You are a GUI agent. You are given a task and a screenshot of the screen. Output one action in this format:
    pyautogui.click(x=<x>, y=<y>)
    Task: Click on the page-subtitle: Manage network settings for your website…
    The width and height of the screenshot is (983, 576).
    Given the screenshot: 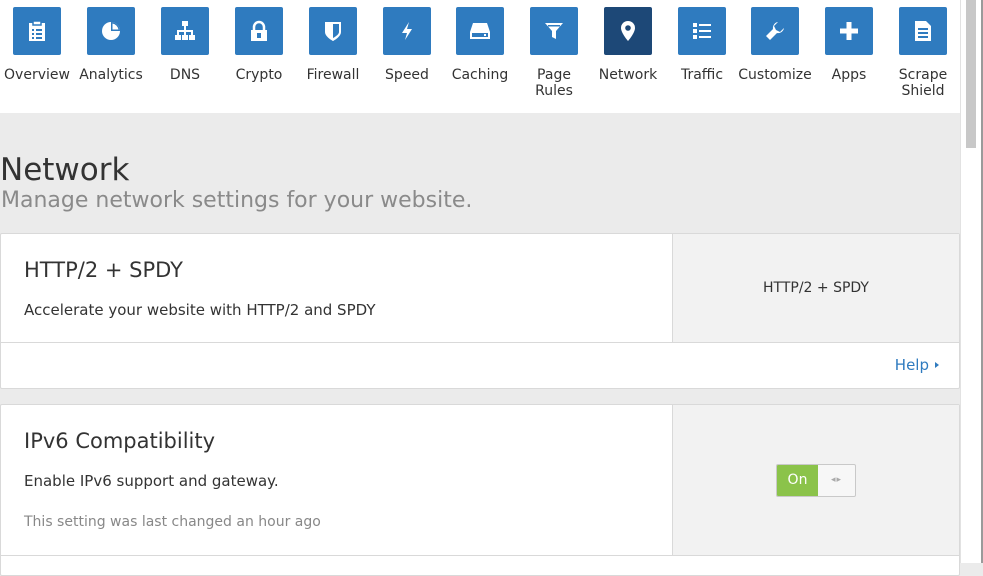 What is the action you would take?
    pyautogui.click(x=237, y=200)
    